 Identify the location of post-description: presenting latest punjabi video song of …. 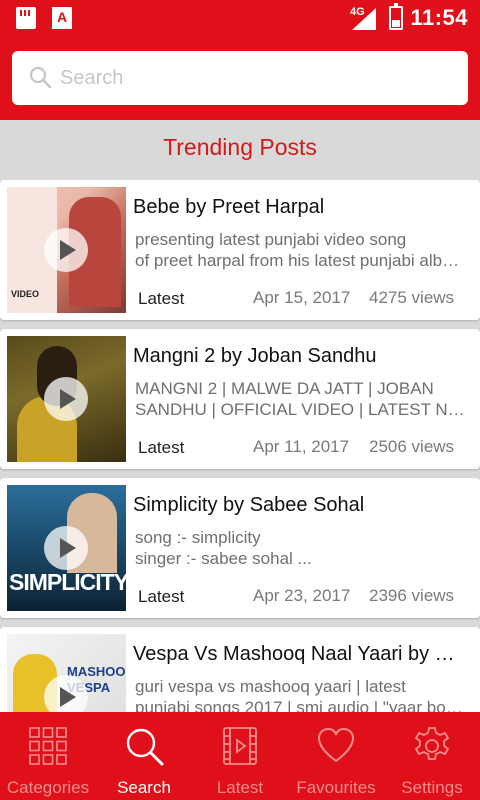
(300, 250).